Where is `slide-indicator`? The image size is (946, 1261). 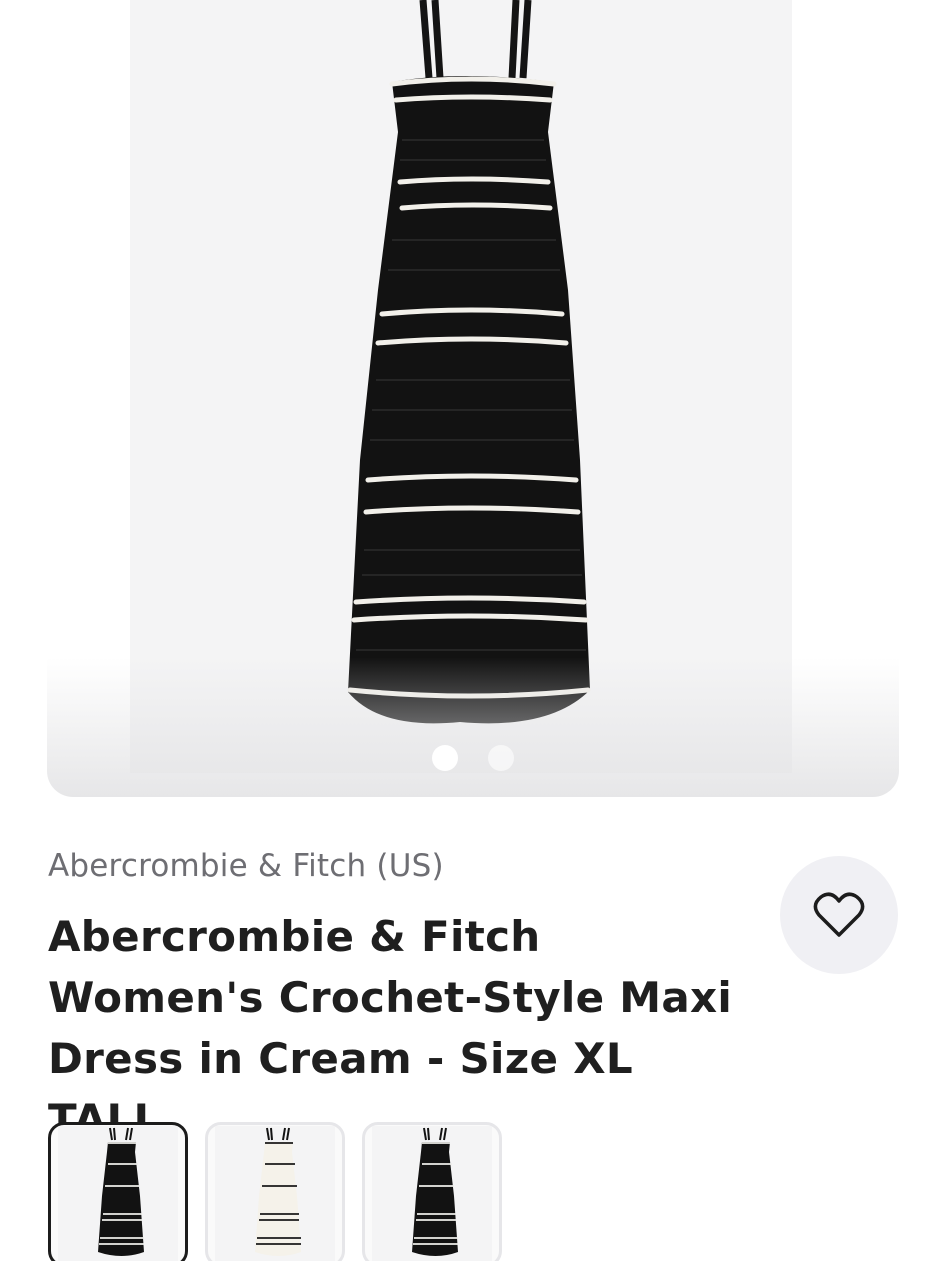
slide-indicator is located at coordinates (473, 758).